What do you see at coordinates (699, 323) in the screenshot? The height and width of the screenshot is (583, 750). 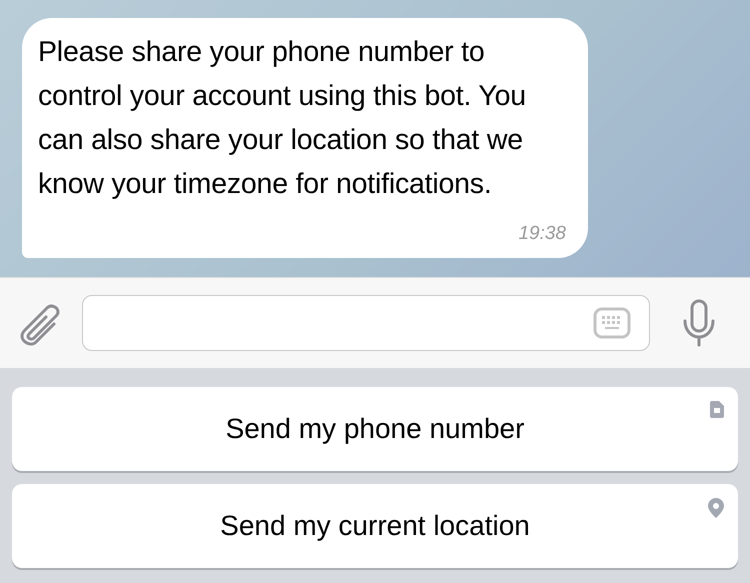 I see `microphone-icon` at bounding box center [699, 323].